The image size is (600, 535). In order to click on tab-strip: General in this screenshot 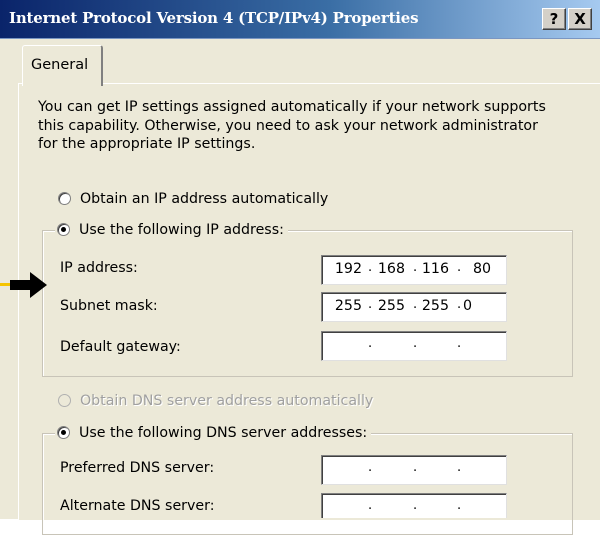, I will do `click(300, 62)`.